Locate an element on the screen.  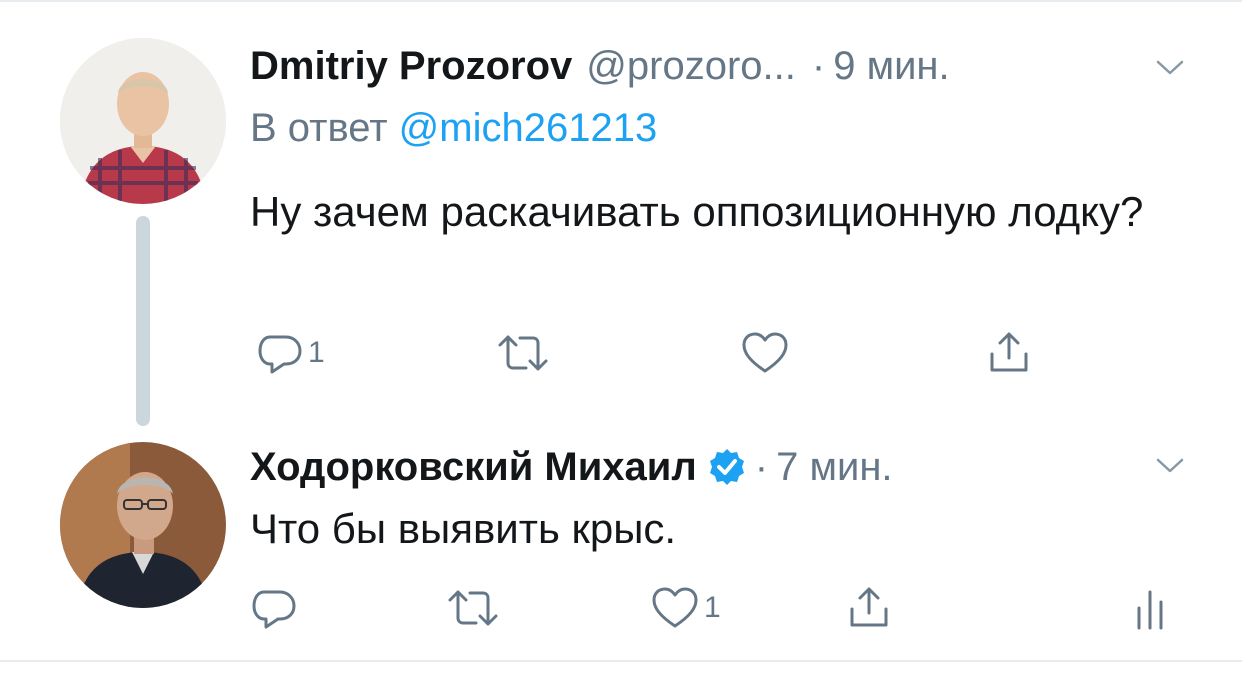
like-button: 1 is located at coordinates (685, 608).